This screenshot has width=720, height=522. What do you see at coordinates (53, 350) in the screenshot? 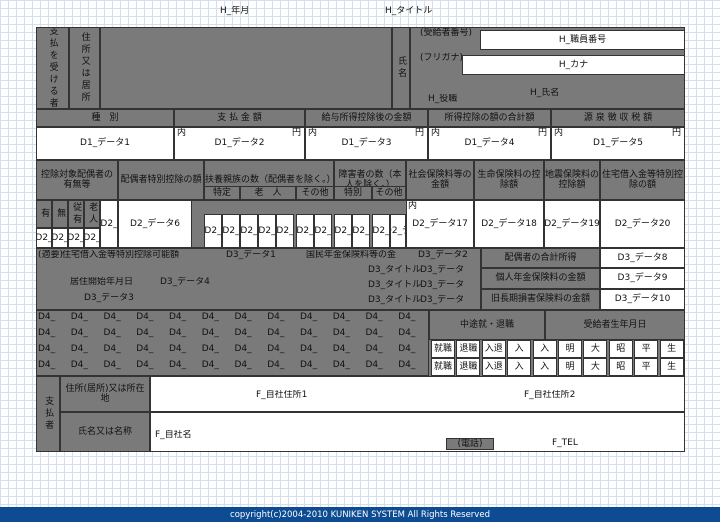
I see `row4-cell-2-0: D4_` at bounding box center [53, 350].